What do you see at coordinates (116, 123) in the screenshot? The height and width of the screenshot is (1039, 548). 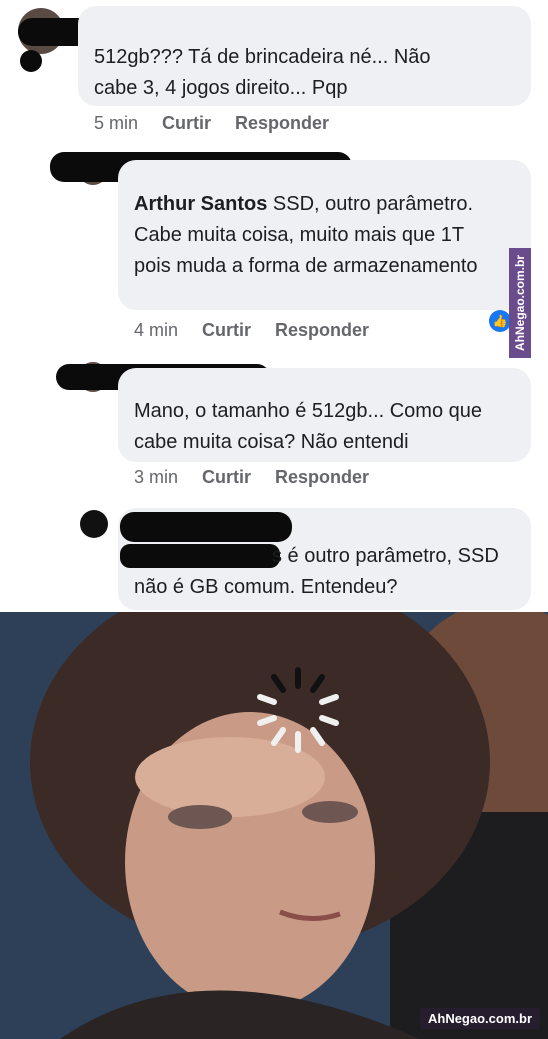 I see `timestamp: 5 min` at bounding box center [116, 123].